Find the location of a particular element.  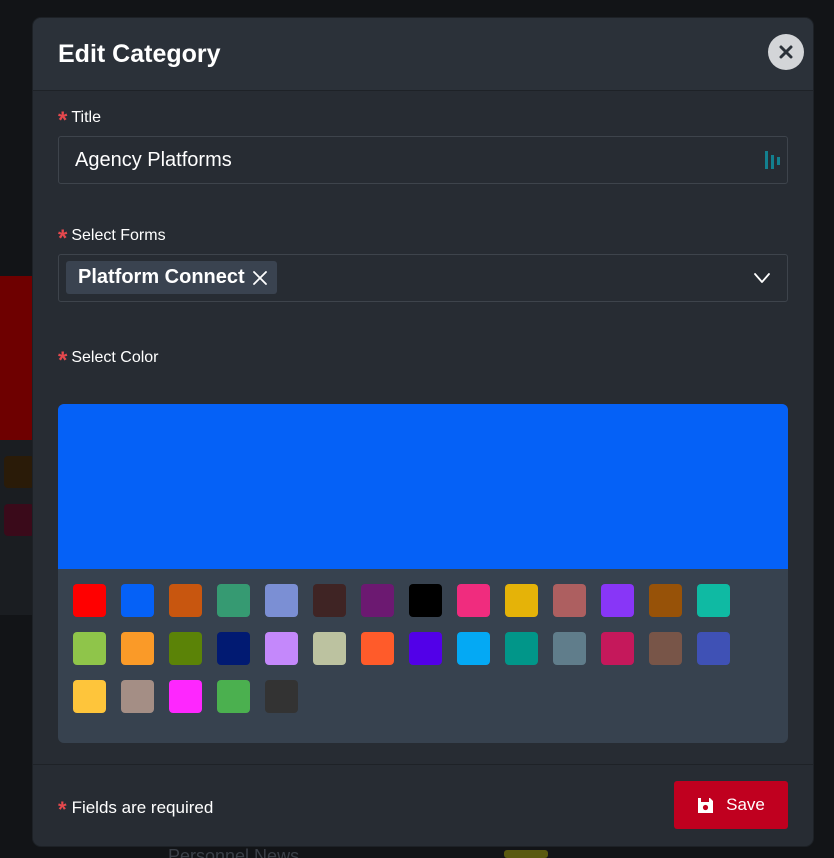

lastpass-icon is located at coordinates (772, 160).